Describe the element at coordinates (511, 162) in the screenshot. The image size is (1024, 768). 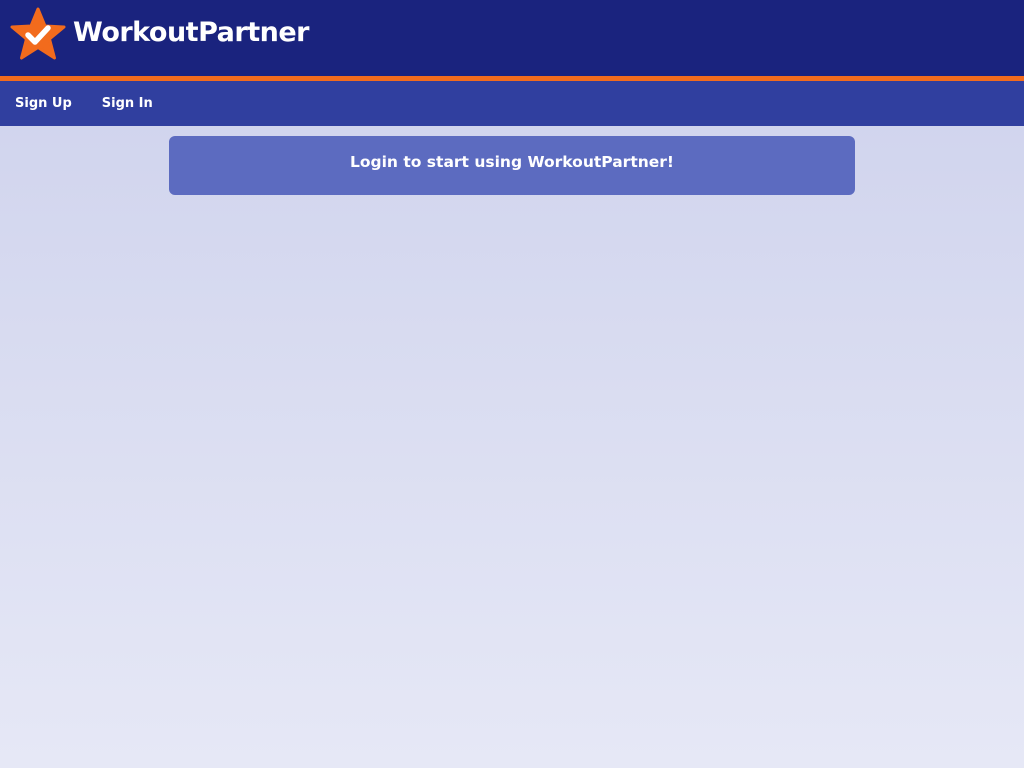
I see `login-prompt-text: Login to start using WorkoutPartner!` at that location.